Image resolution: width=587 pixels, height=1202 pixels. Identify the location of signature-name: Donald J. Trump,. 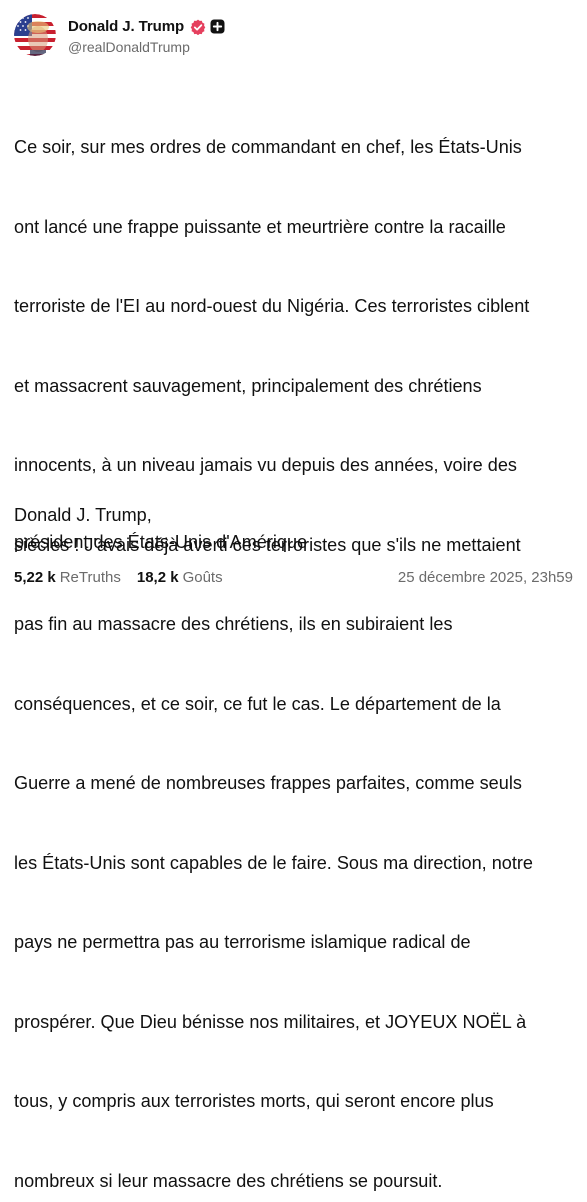
(83, 515).